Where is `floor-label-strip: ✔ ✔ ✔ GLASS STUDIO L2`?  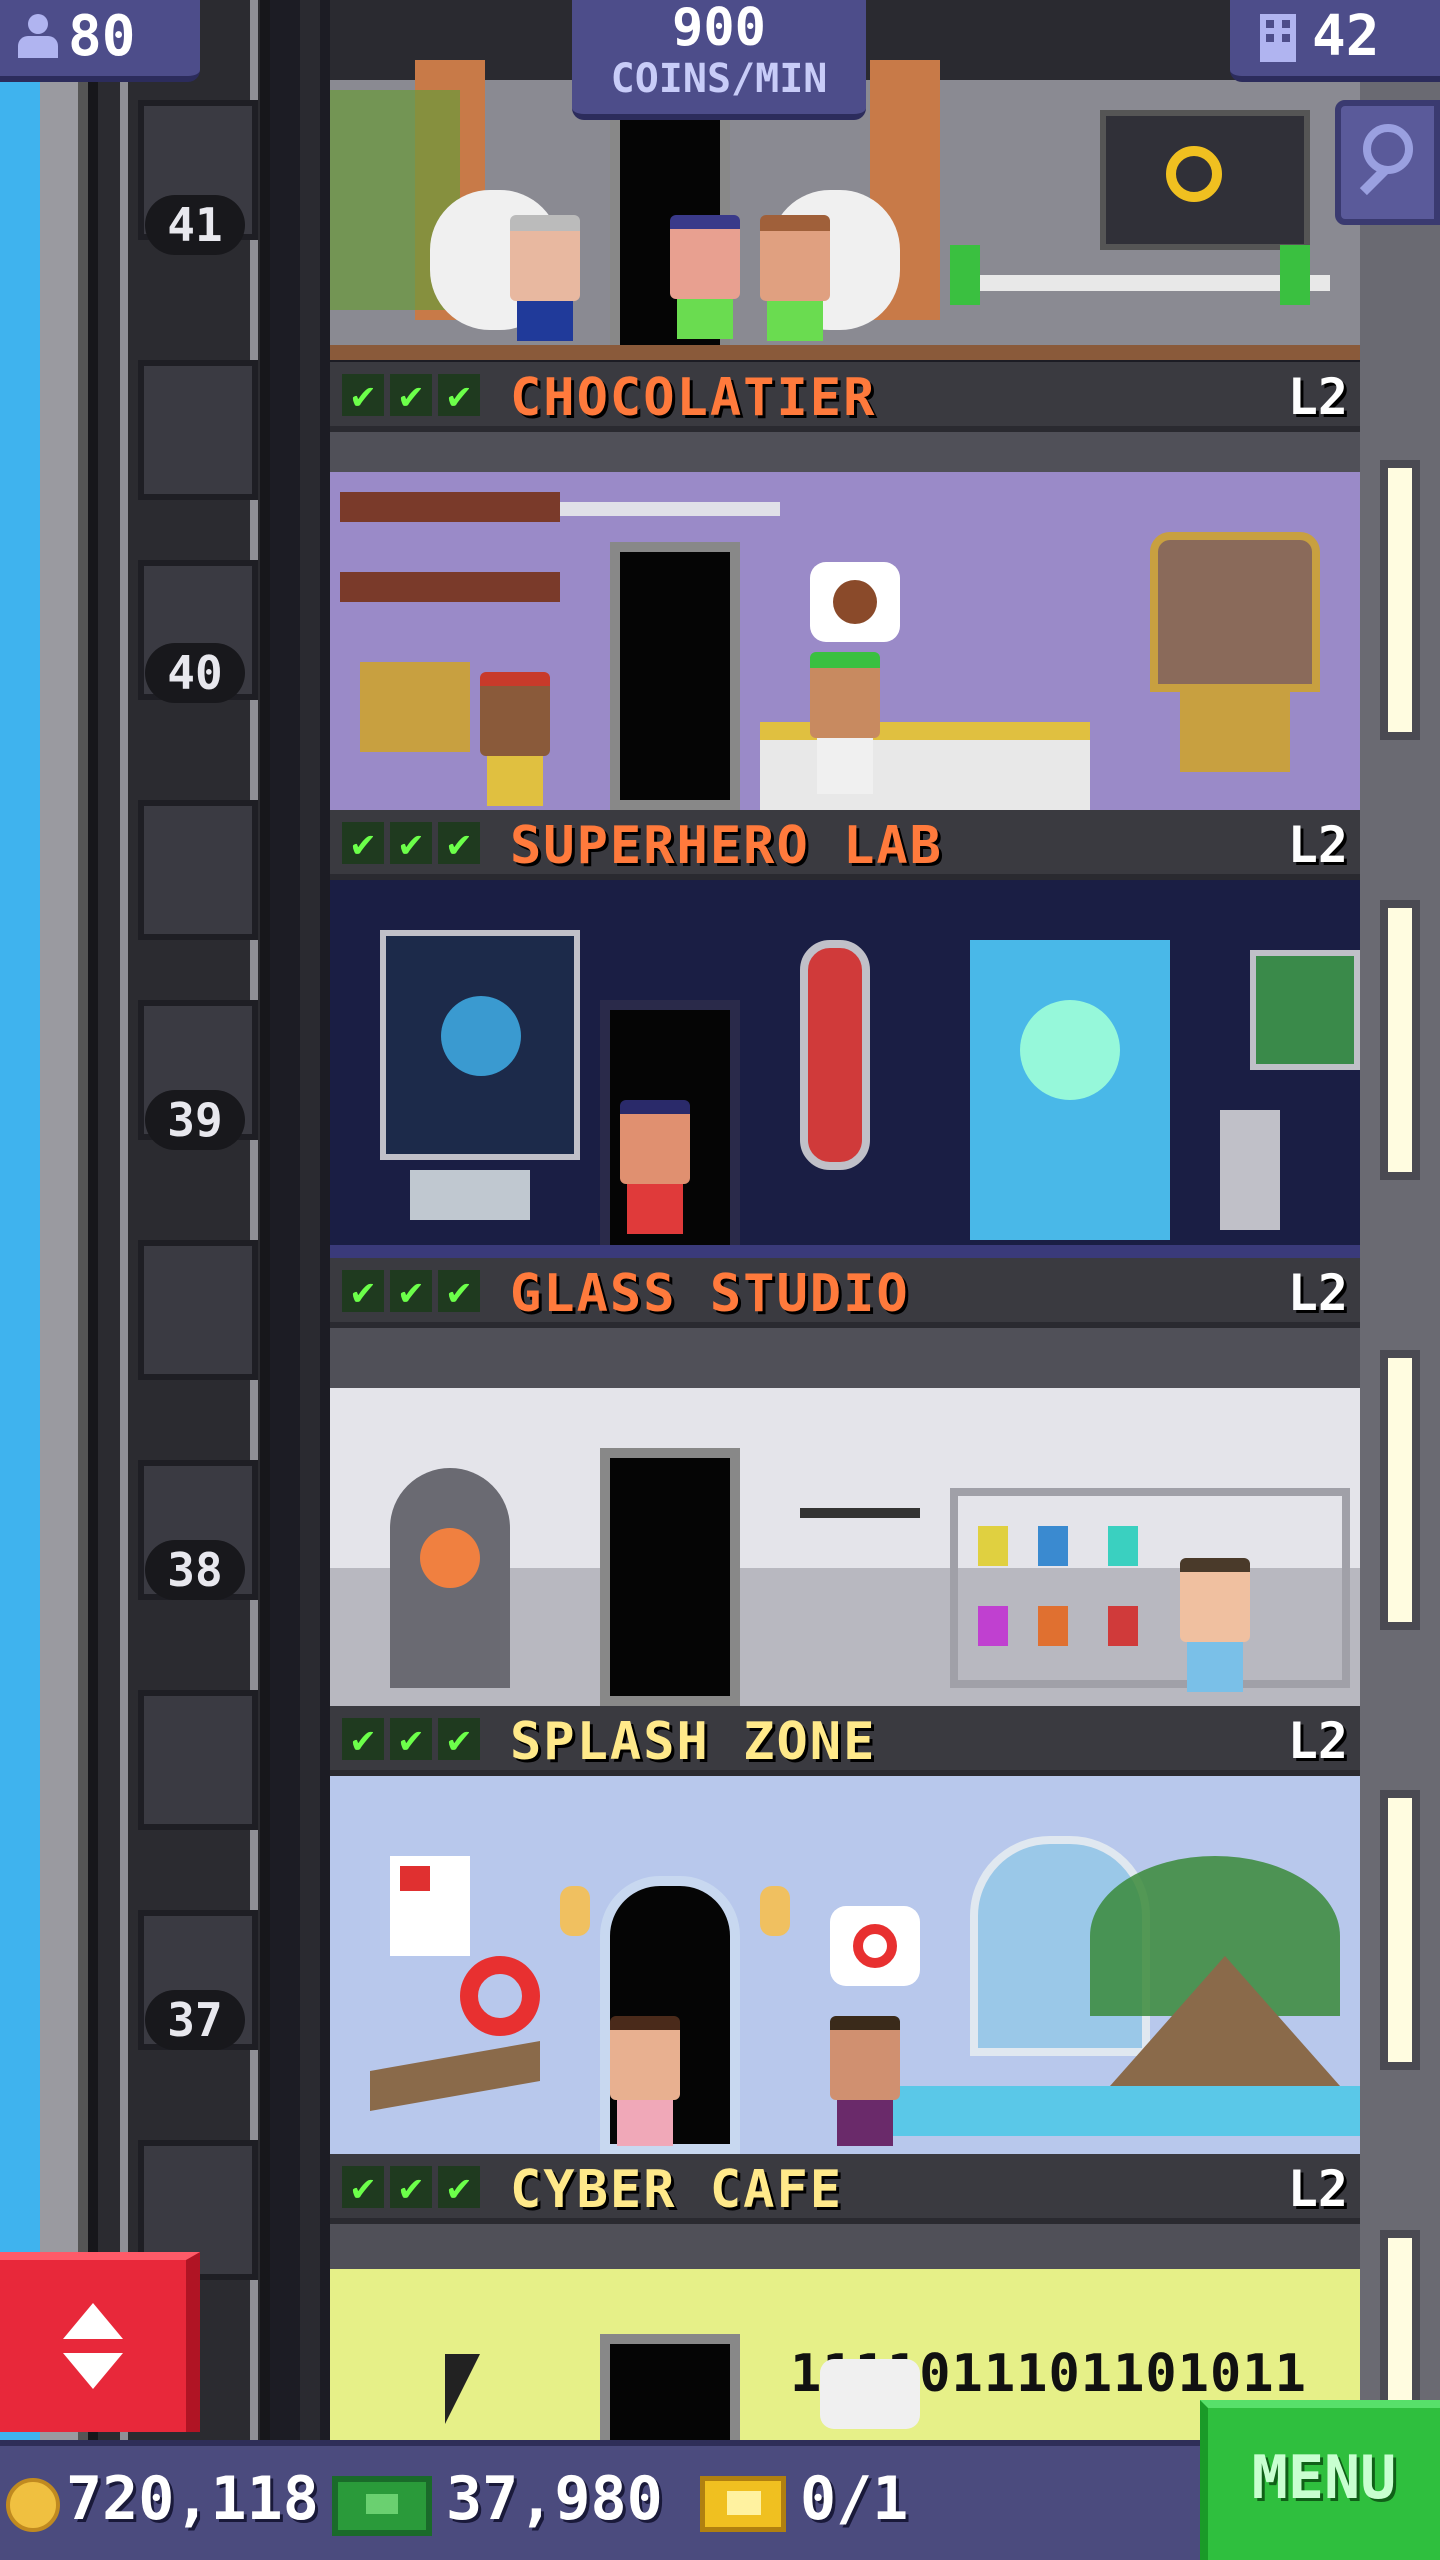 floor-label-strip: ✔ ✔ ✔ GLASS STUDIO L2 is located at coordinates (845, 1293).